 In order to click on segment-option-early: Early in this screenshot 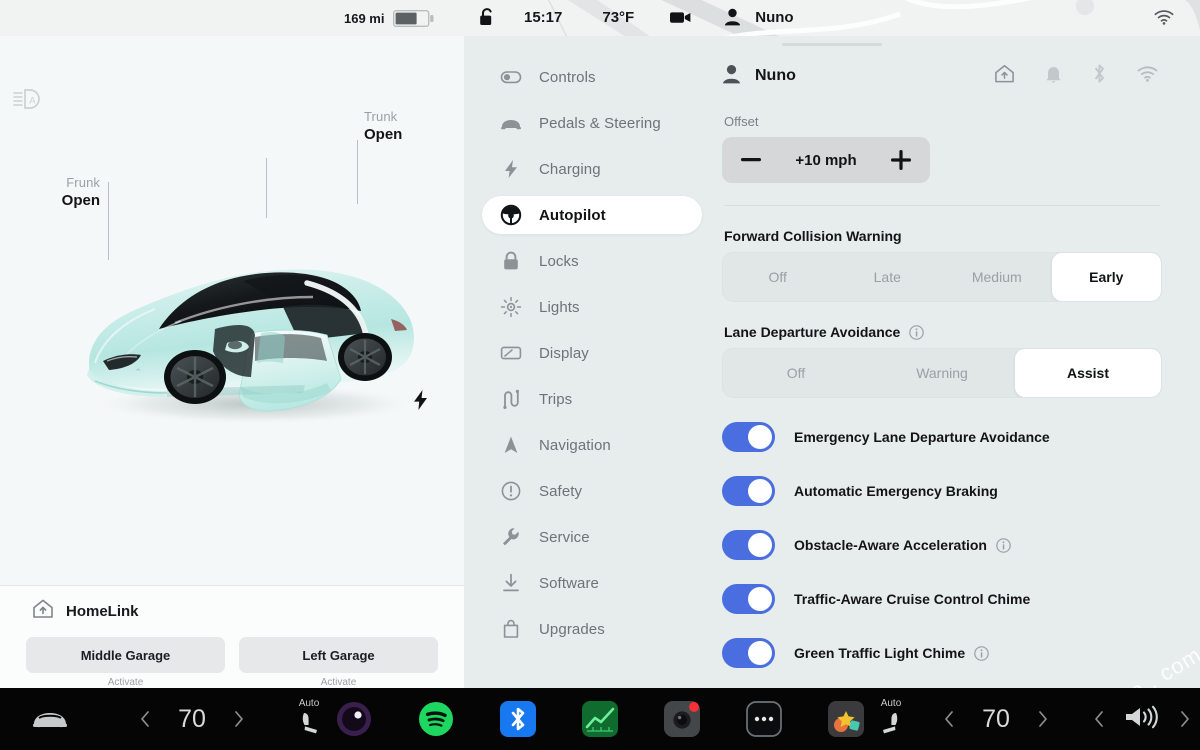, I will do `click(1106, 277)`.